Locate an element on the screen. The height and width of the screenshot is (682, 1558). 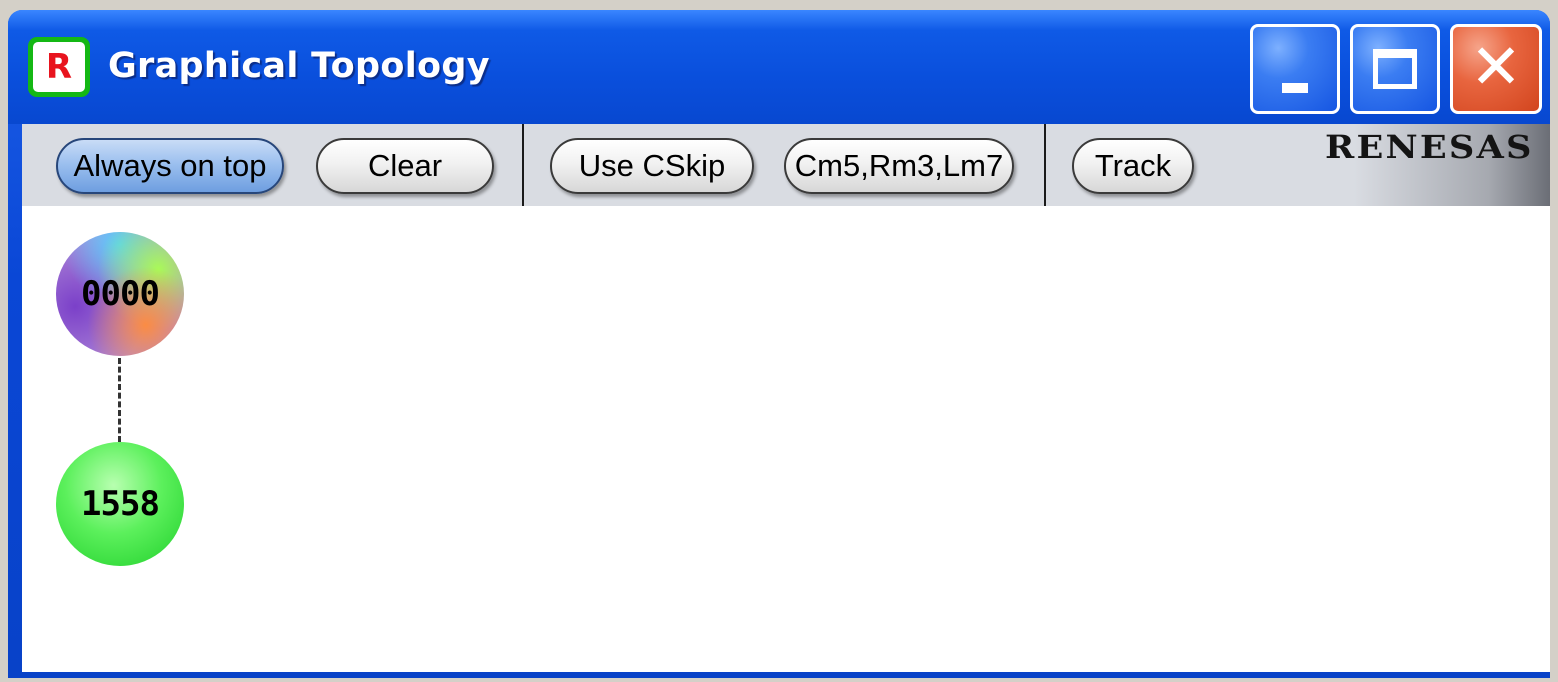
always-on-top-button: Always on top is located at coordinates (170, 166).